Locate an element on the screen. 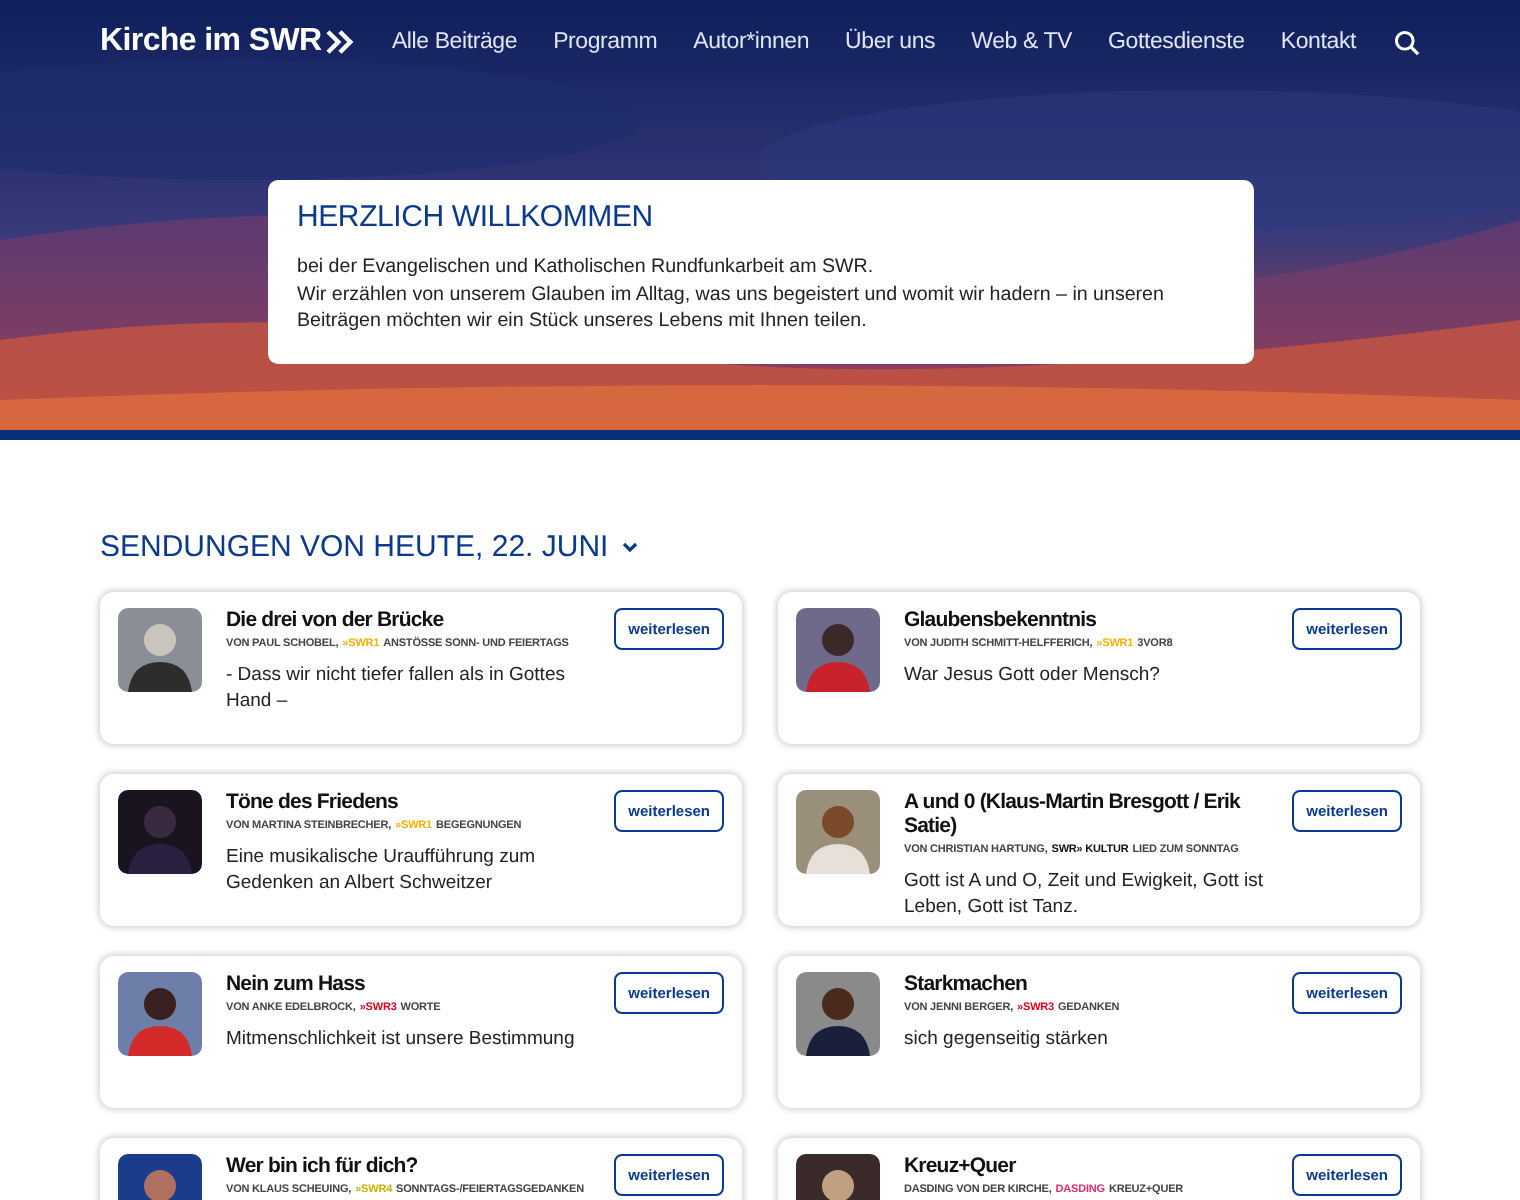 The height and width of the screenshot is (1200, 1520). card-title: A und 0 (Klaus-Martin Bresgott / Erik Satie) is located at coordinates (1086, 814).